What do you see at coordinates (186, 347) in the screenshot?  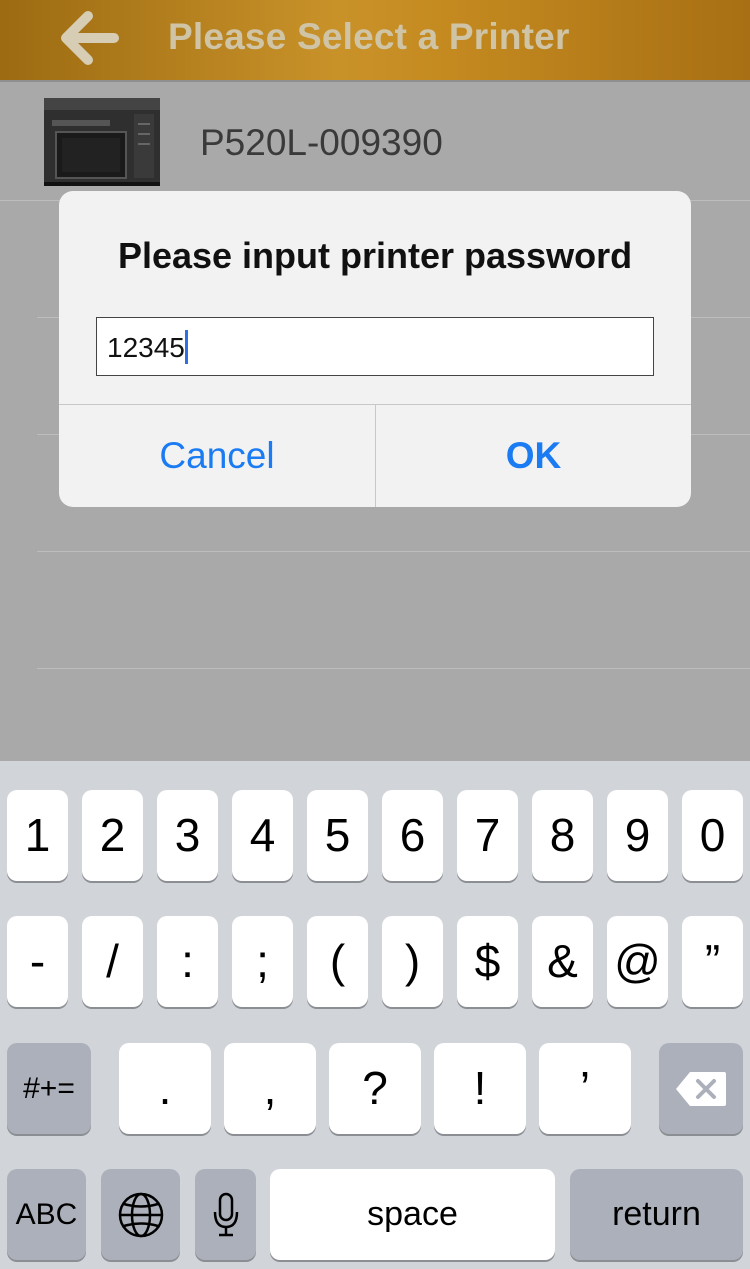 I see `text-cursor` at bounding box center [186, 347].